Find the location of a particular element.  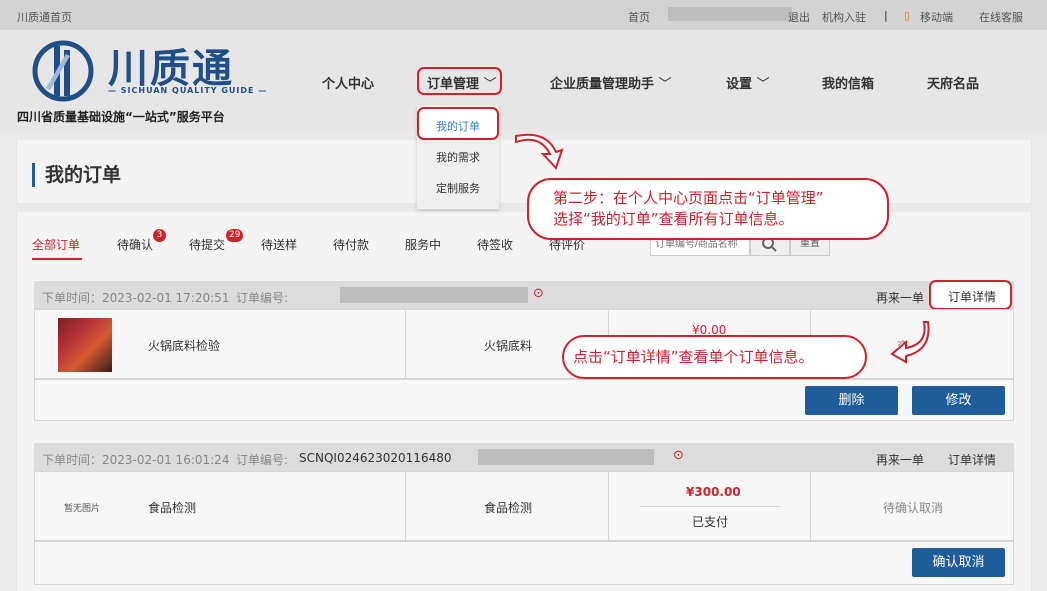

order-2-blurred is located at coordinates (566, 457).